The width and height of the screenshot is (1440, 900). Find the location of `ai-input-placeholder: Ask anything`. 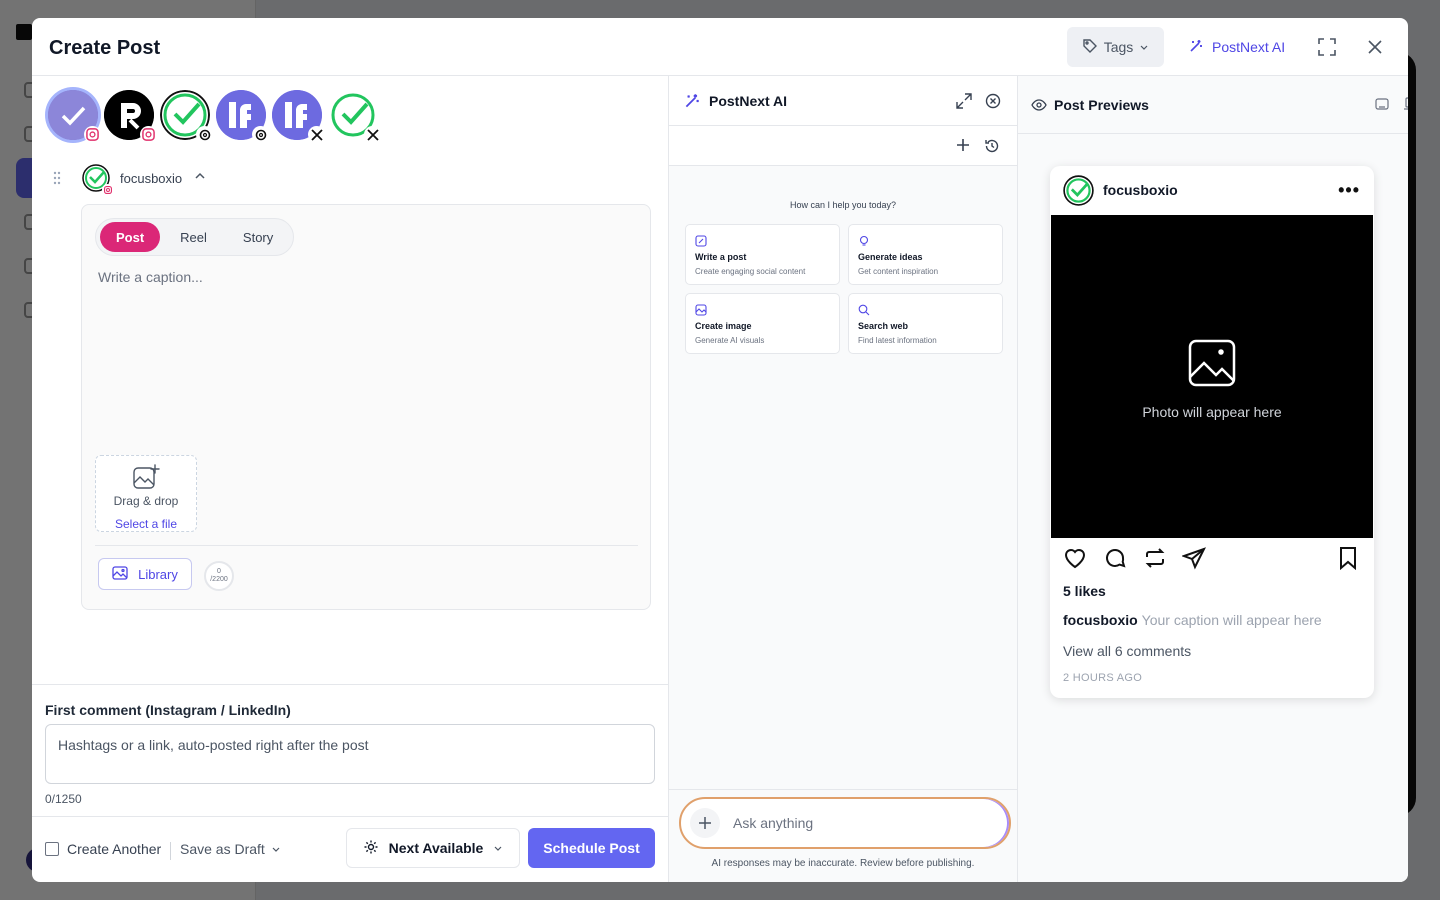

ai-input-placeholder: Ask anything is located at coordinates (773, 823).